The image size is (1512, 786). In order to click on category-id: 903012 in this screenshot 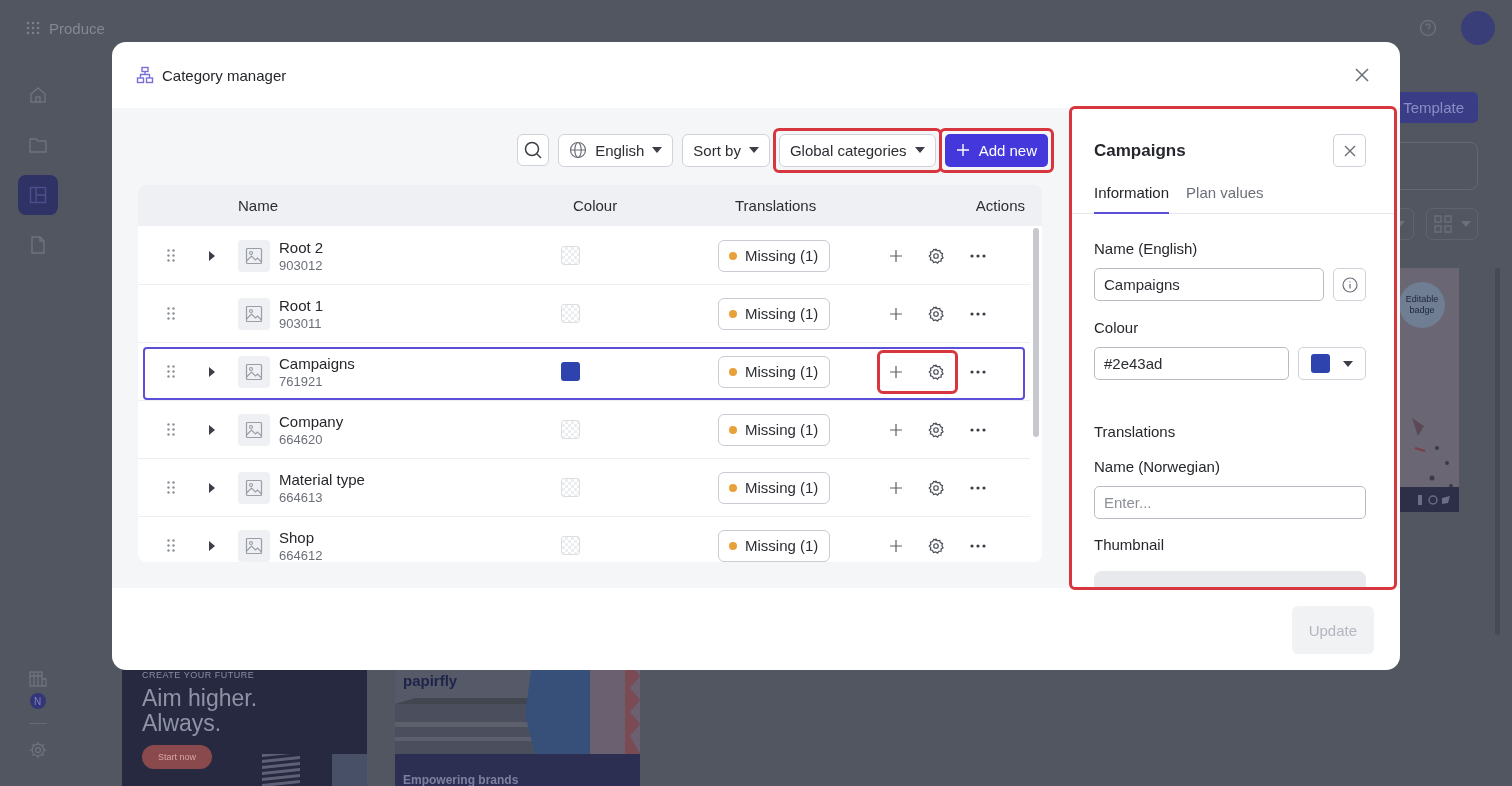, I will do `click(301, 265)`.